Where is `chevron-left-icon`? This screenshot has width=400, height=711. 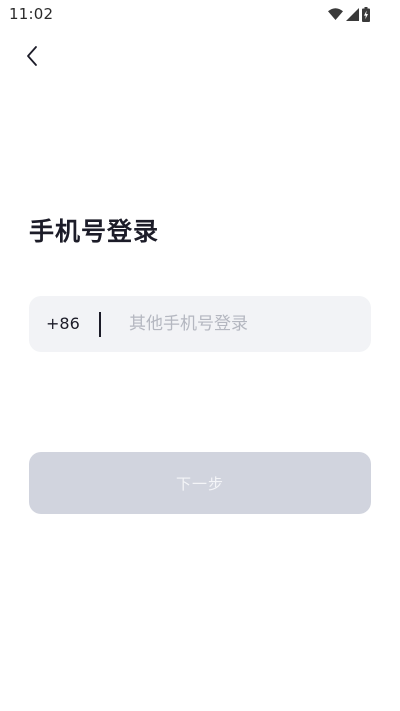
chevron-left-icon is located at coordinates (32, 58).